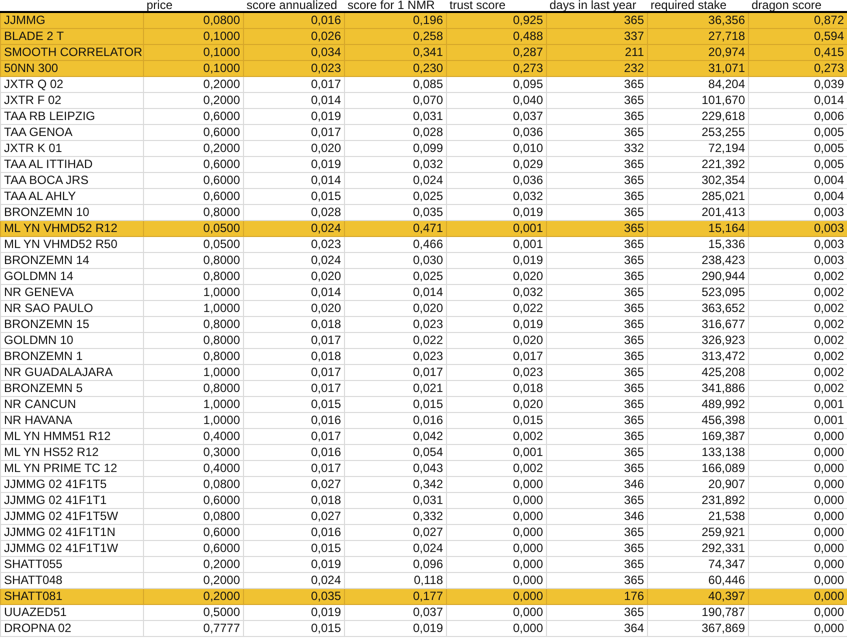  What do you see at coordinates (698, 340) in the screenshot?
I see `table-cell: 326,923` at bounding box center [698, 340].